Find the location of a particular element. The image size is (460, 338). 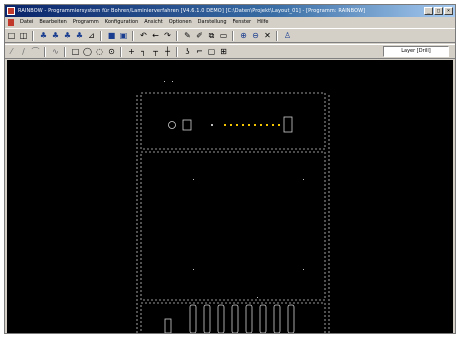

tool-5-icon: ⊿ is located at coordinates (91, 35).